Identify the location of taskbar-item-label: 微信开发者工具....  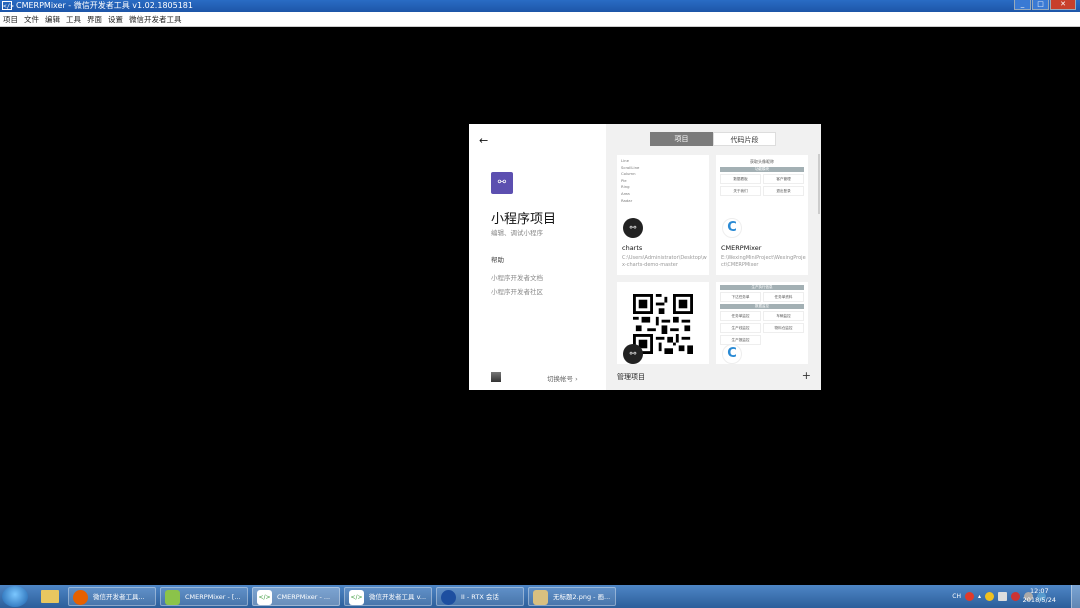
(119, 597).